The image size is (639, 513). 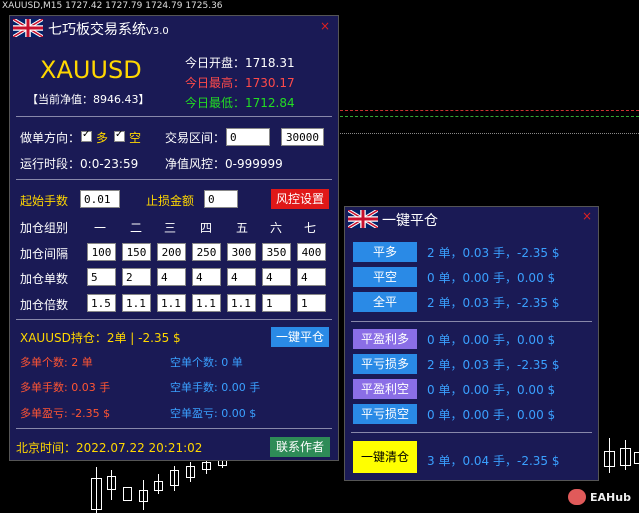 I want to click on stop-amount-input: 0, so click(x=221, y=199).